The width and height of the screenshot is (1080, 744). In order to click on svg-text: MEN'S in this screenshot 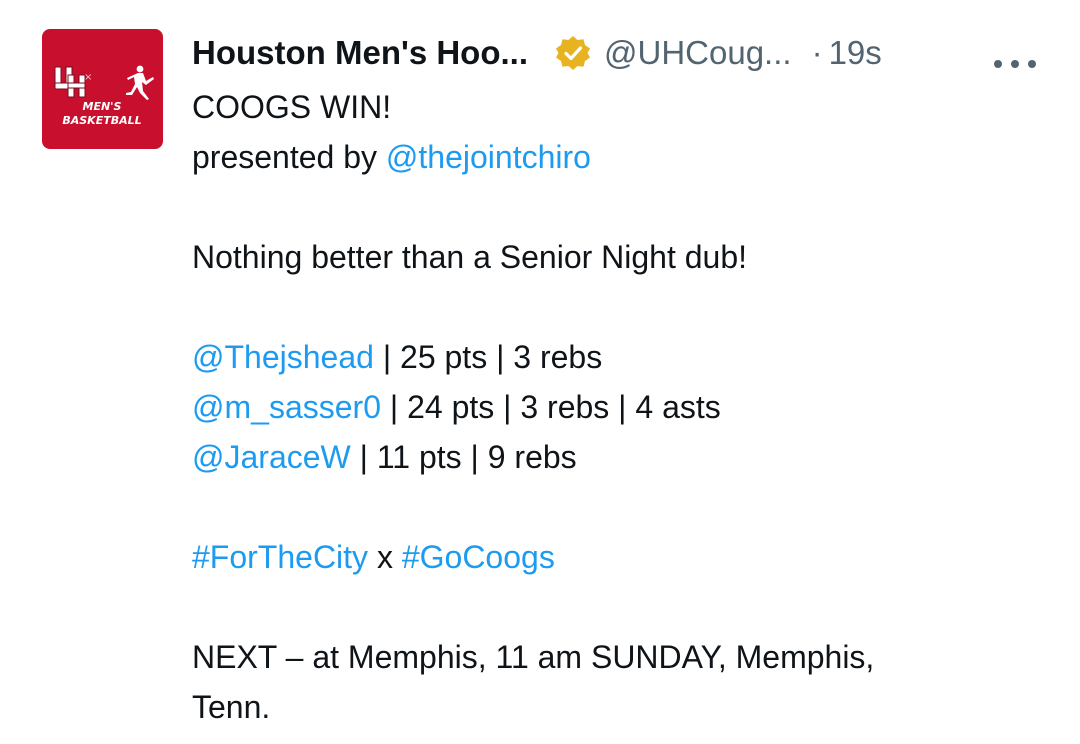, I will do `click(102, 106)`.